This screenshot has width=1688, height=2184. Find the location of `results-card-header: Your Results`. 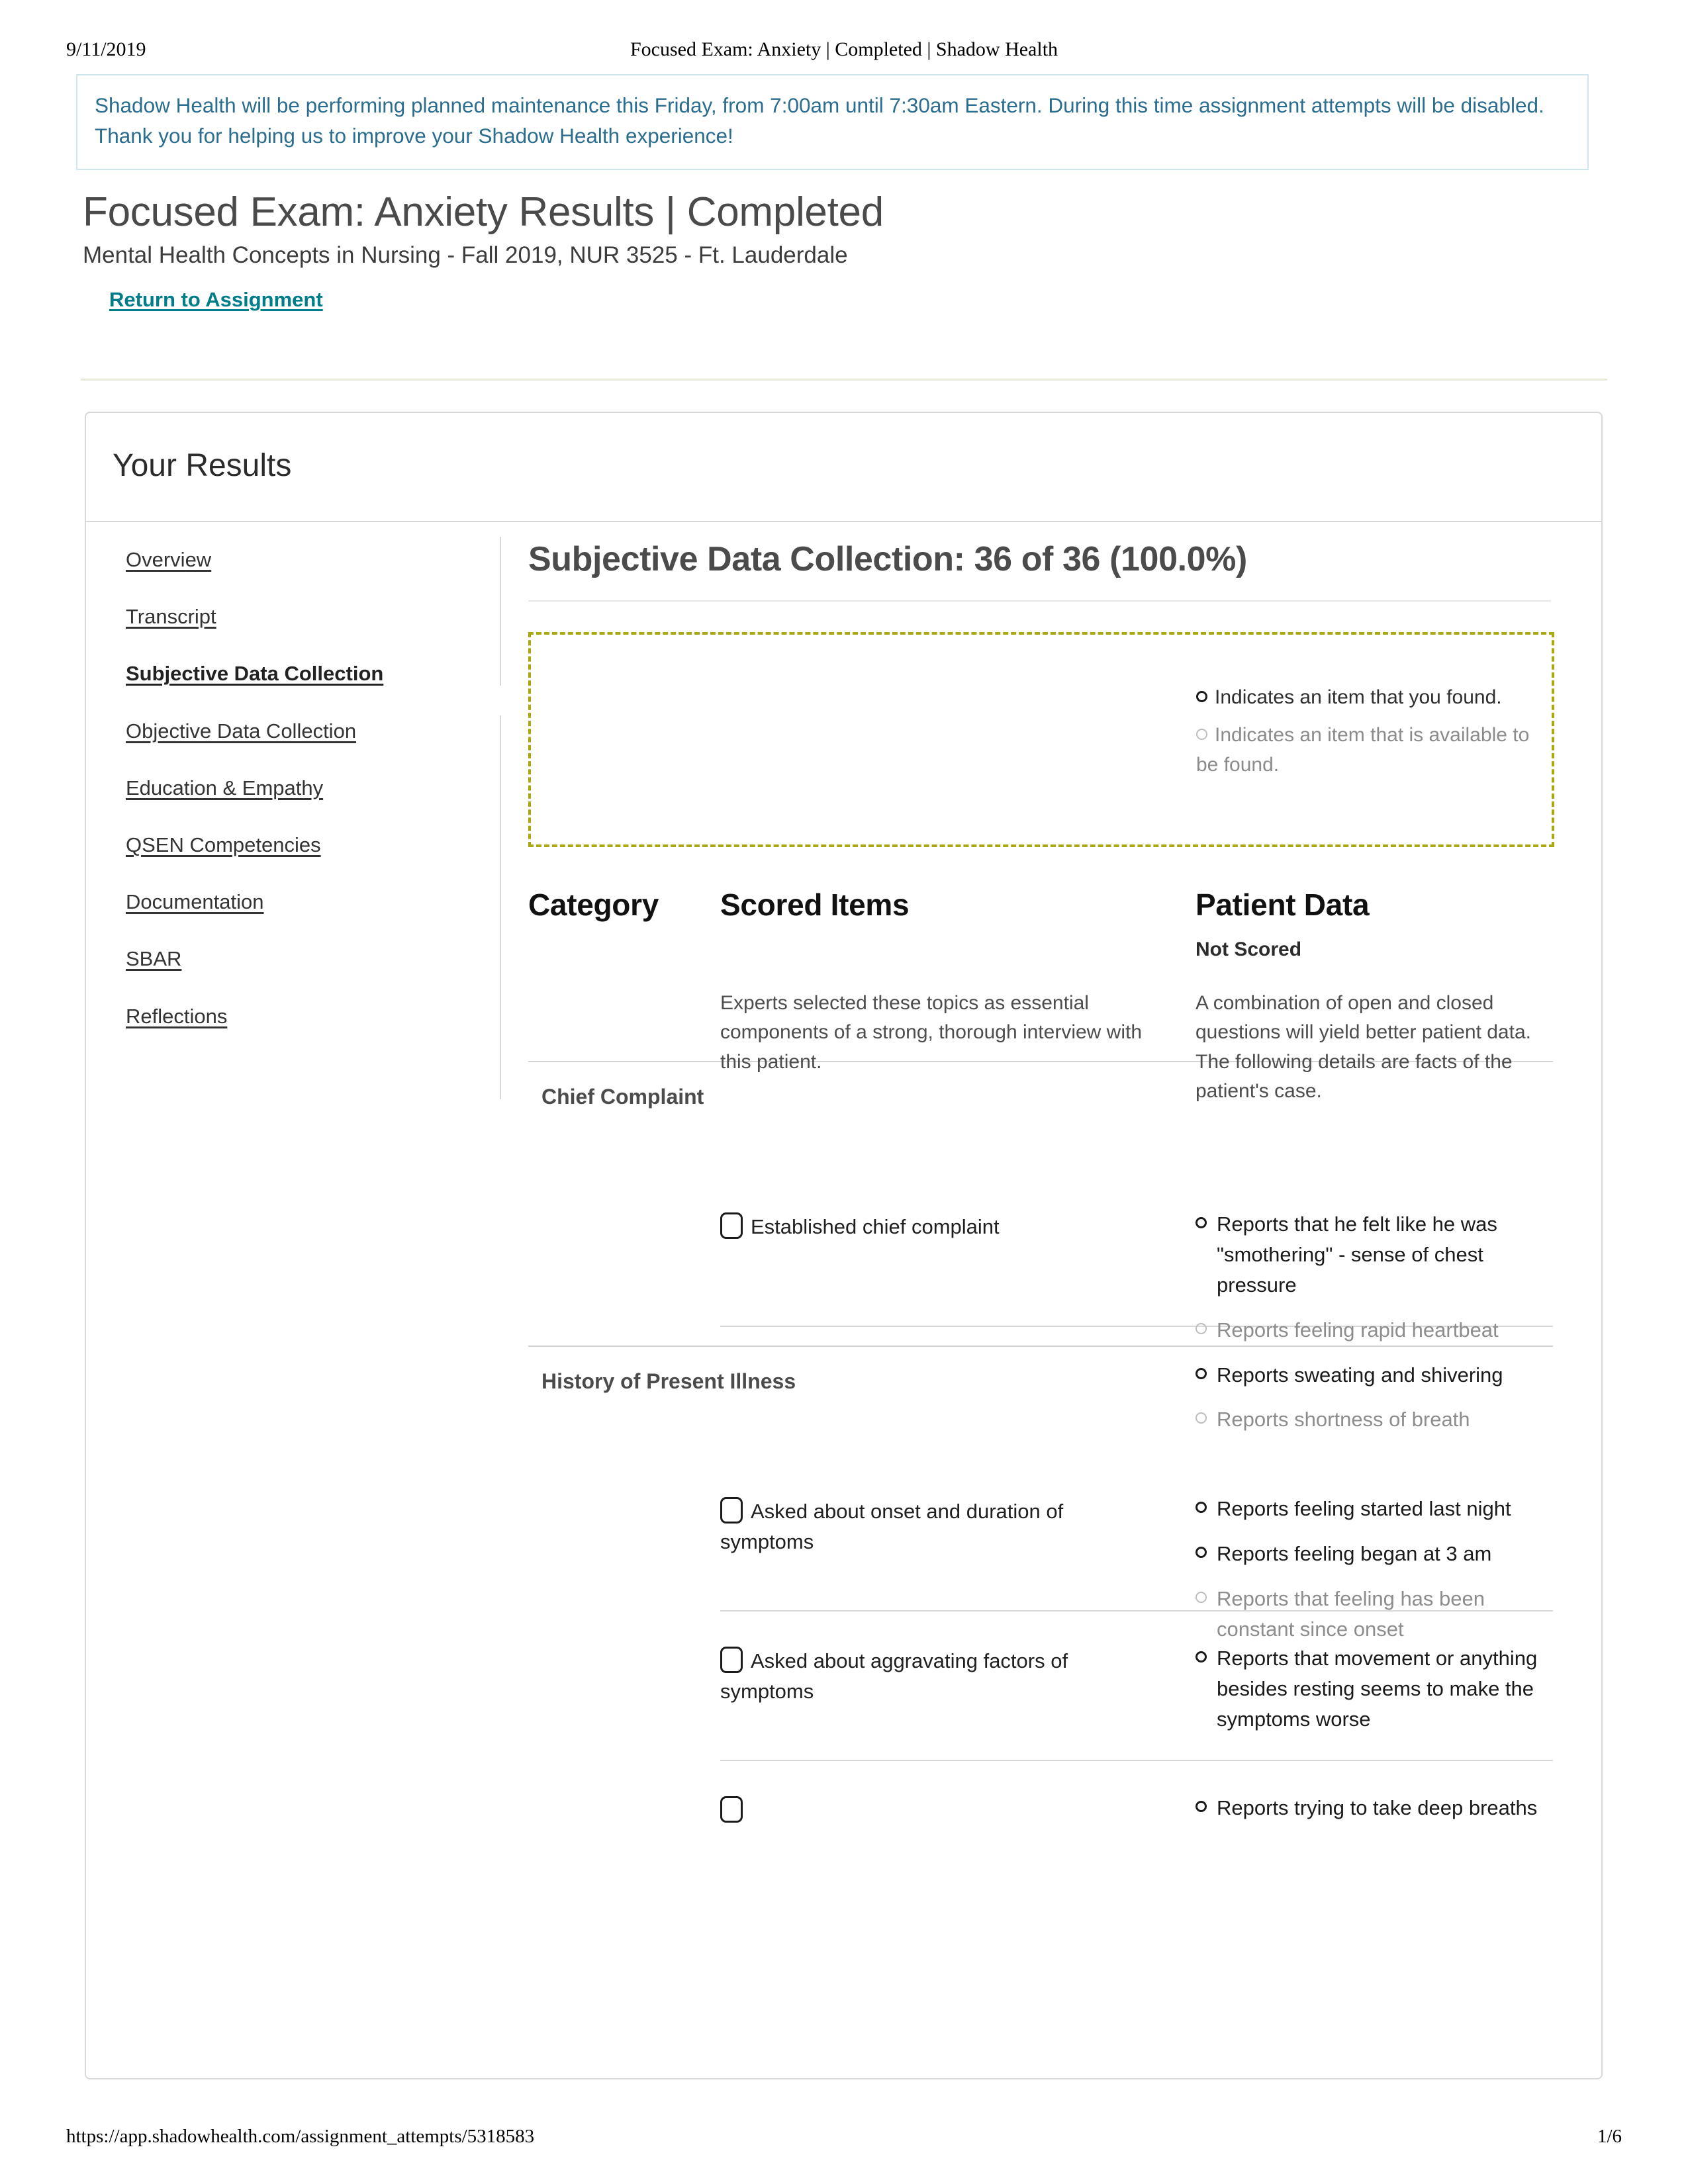

results-card-header: Your Results is located at coordinates (843, 467).